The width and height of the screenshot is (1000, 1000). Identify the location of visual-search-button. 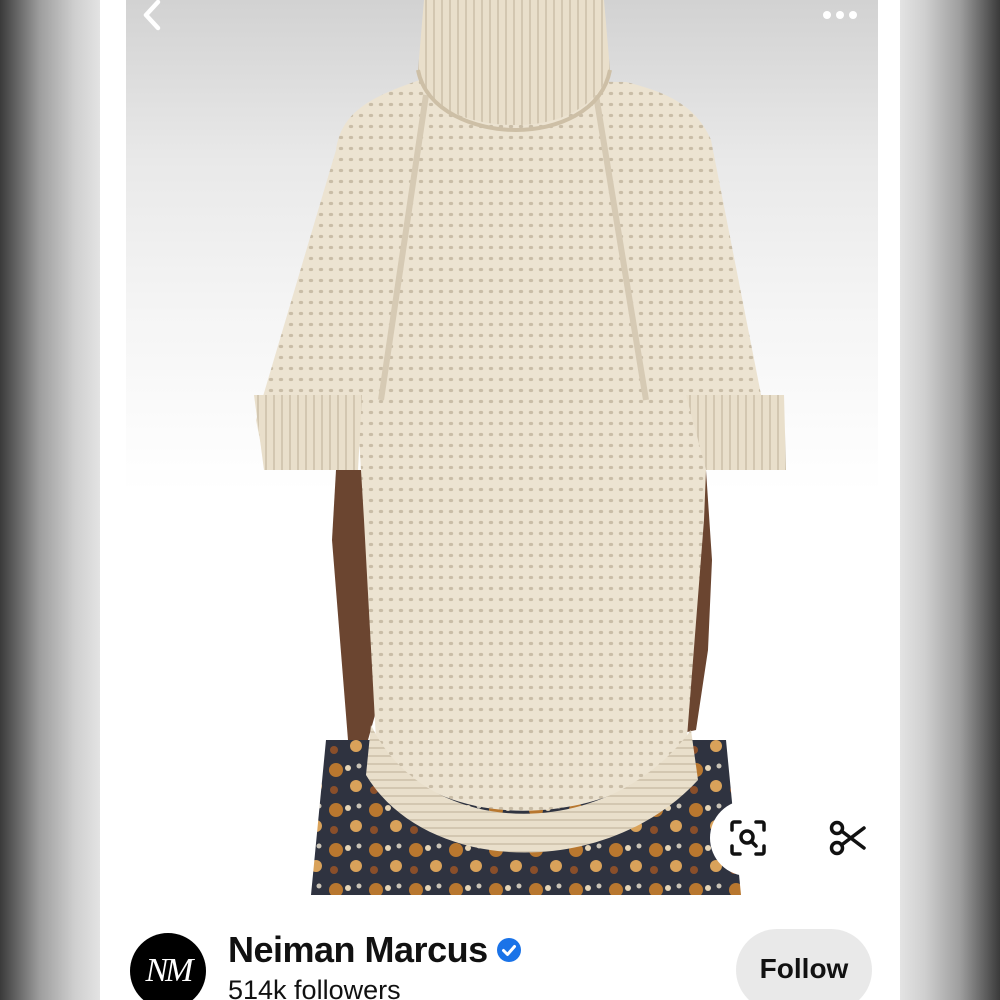
(748, 838).